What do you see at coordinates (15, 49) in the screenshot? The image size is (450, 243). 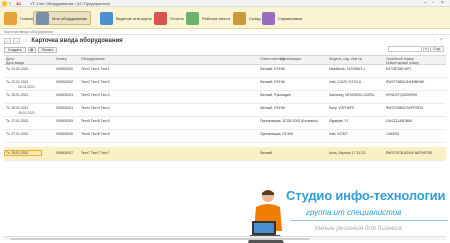 I see `create-button: Создать` at bounding box center [15, 49].